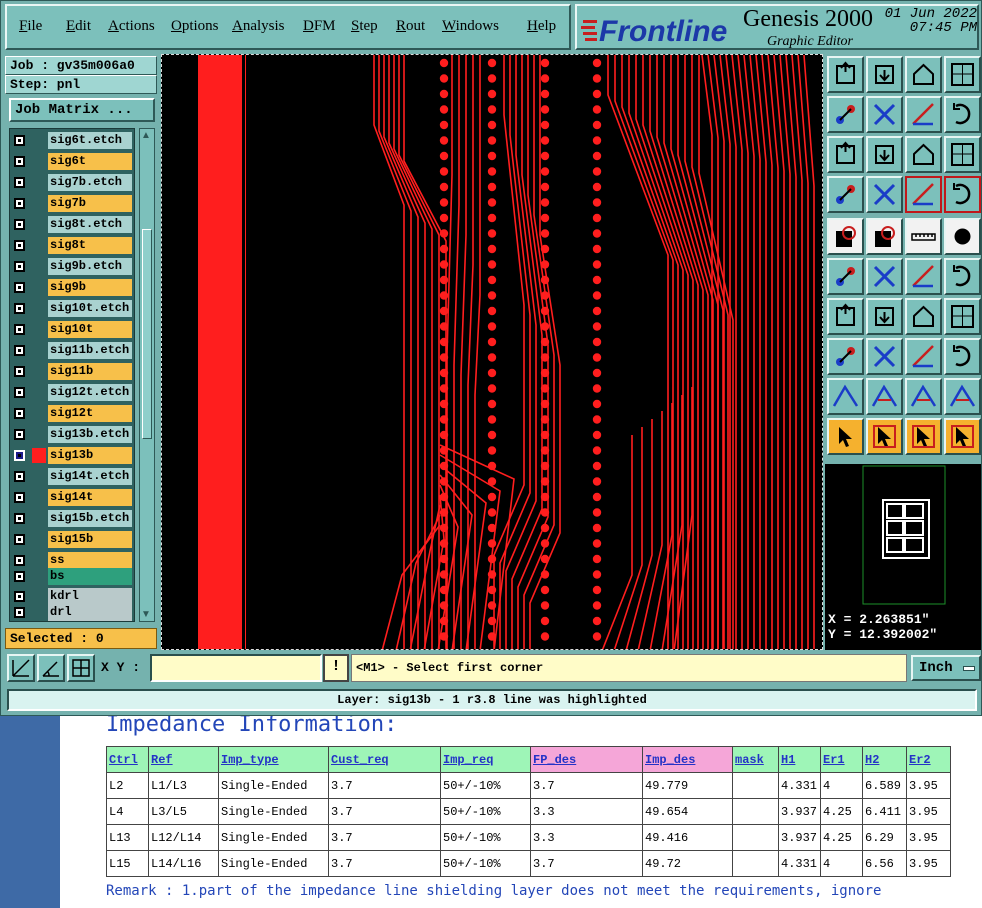  I want to click on select-net-tool-button, so click(962, 436).